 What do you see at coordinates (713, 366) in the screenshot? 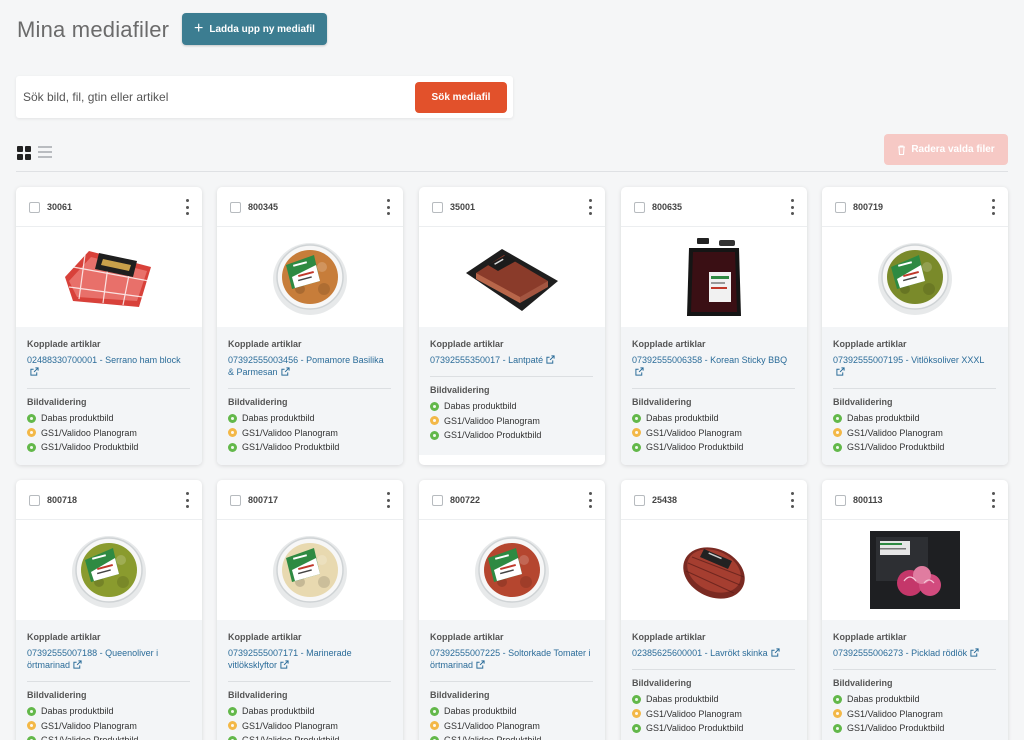
I see `linked-article-link: 07392555006358 - Korean Sticky BBQ` at bounding box center [713, 366].